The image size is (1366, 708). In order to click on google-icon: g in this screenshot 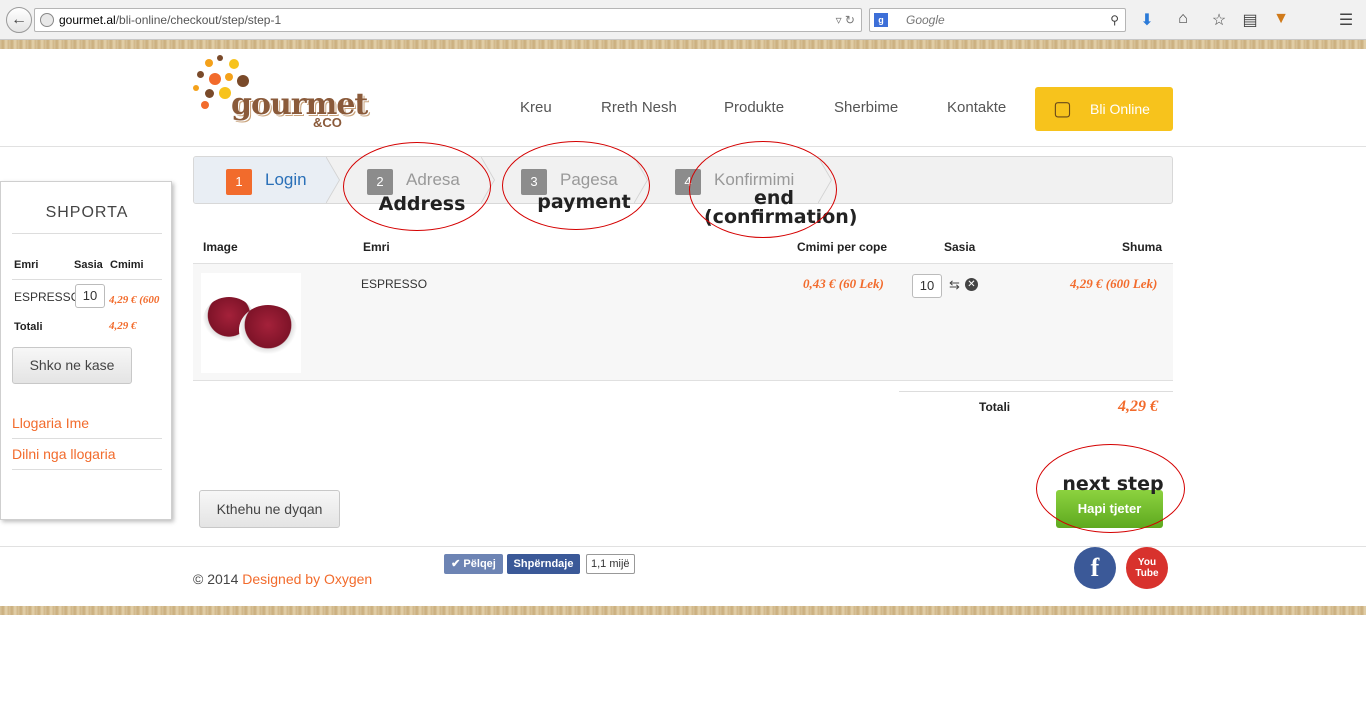, I will do `click(881, 20)`.